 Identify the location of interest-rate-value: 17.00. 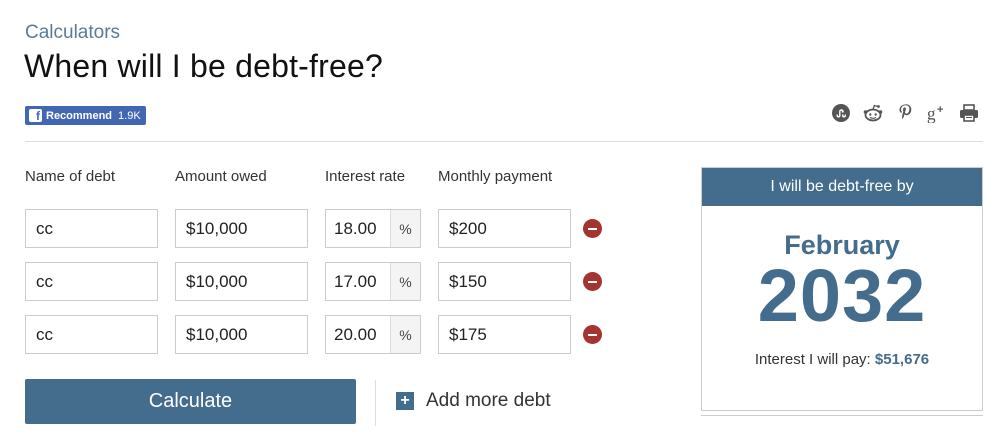
(355, 281).